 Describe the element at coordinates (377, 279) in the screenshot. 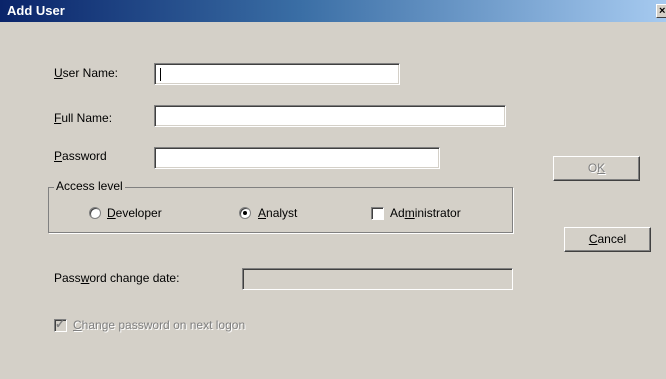

I see `password-change-date-input` at that location.